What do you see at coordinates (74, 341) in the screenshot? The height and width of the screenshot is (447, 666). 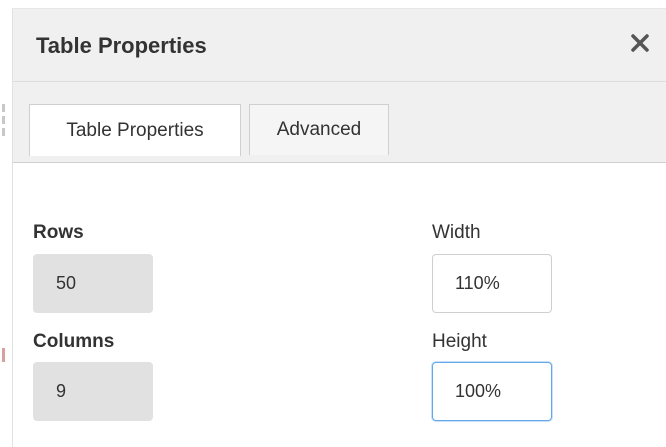 I see `columns-label: Columns` at bounding box center [74, 341].